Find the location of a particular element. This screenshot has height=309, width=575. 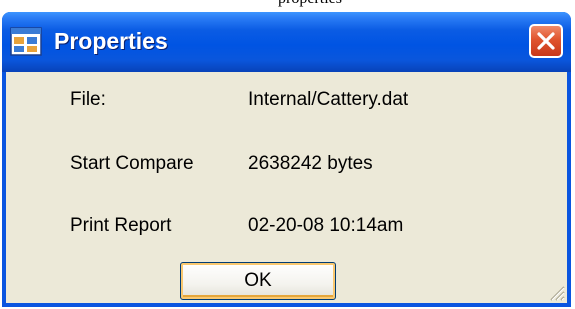

page-caption: properties is located at coordinates (287, 6).